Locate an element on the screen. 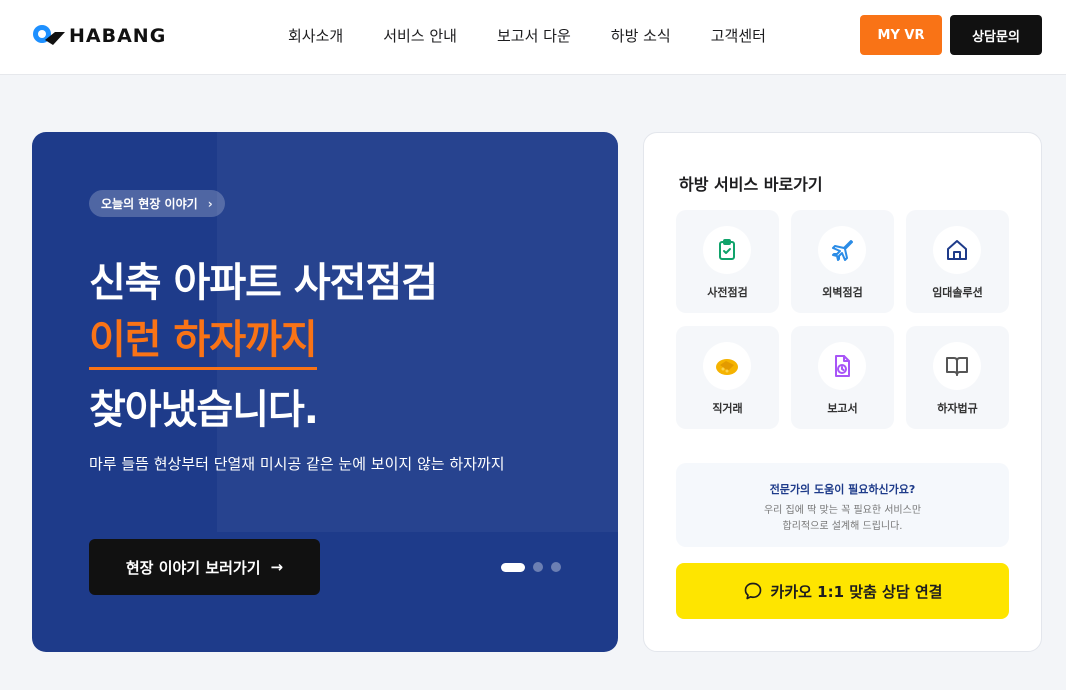  service-tile-report: 보고서 is located at coordinates (842, 377).